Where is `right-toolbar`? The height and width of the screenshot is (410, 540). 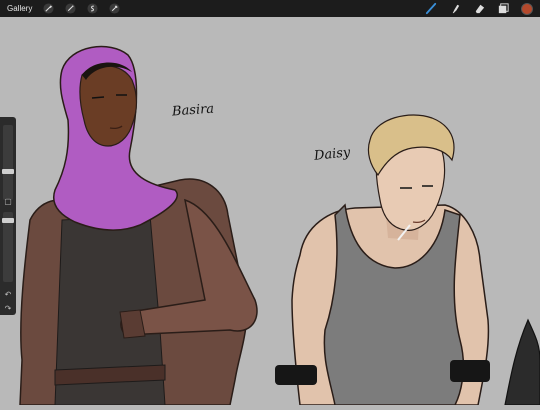
right-toolbar is located at coordinates (479, 8).